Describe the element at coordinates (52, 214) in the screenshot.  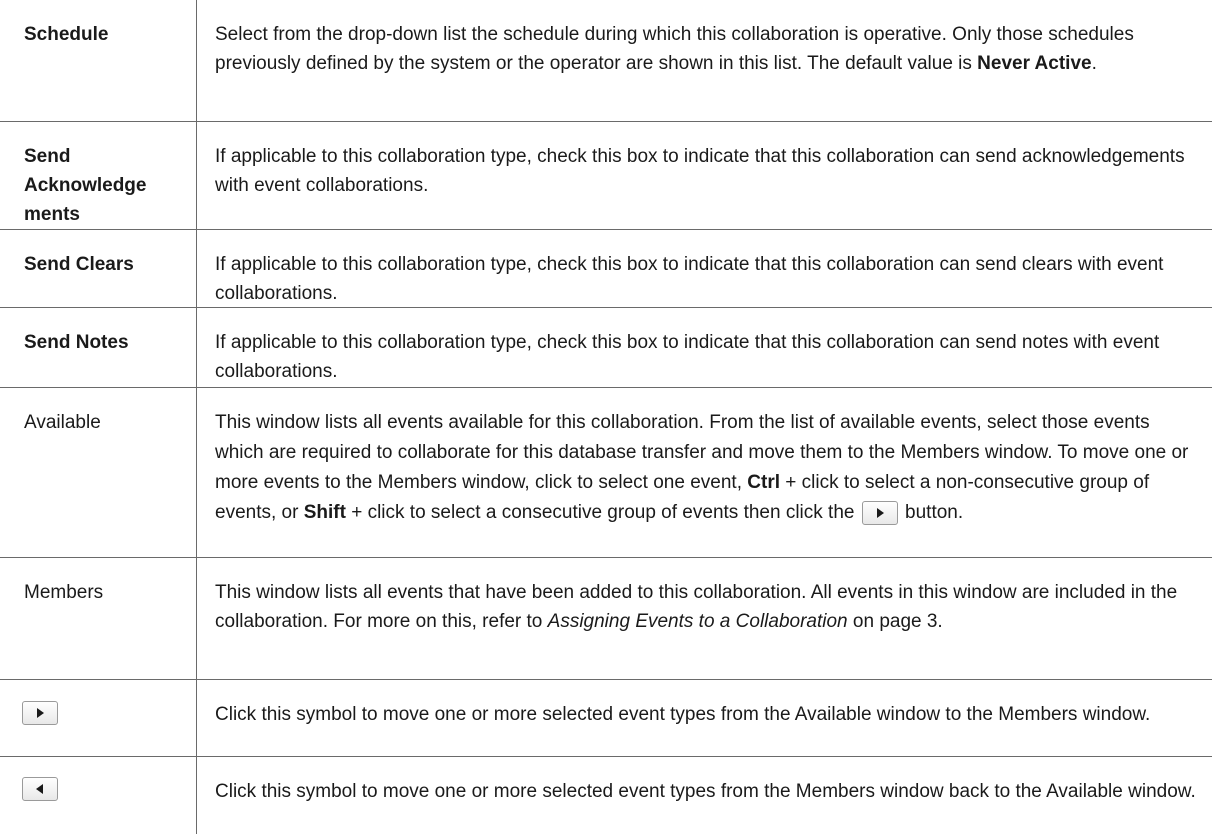
I see `term-line: ments` at that location.